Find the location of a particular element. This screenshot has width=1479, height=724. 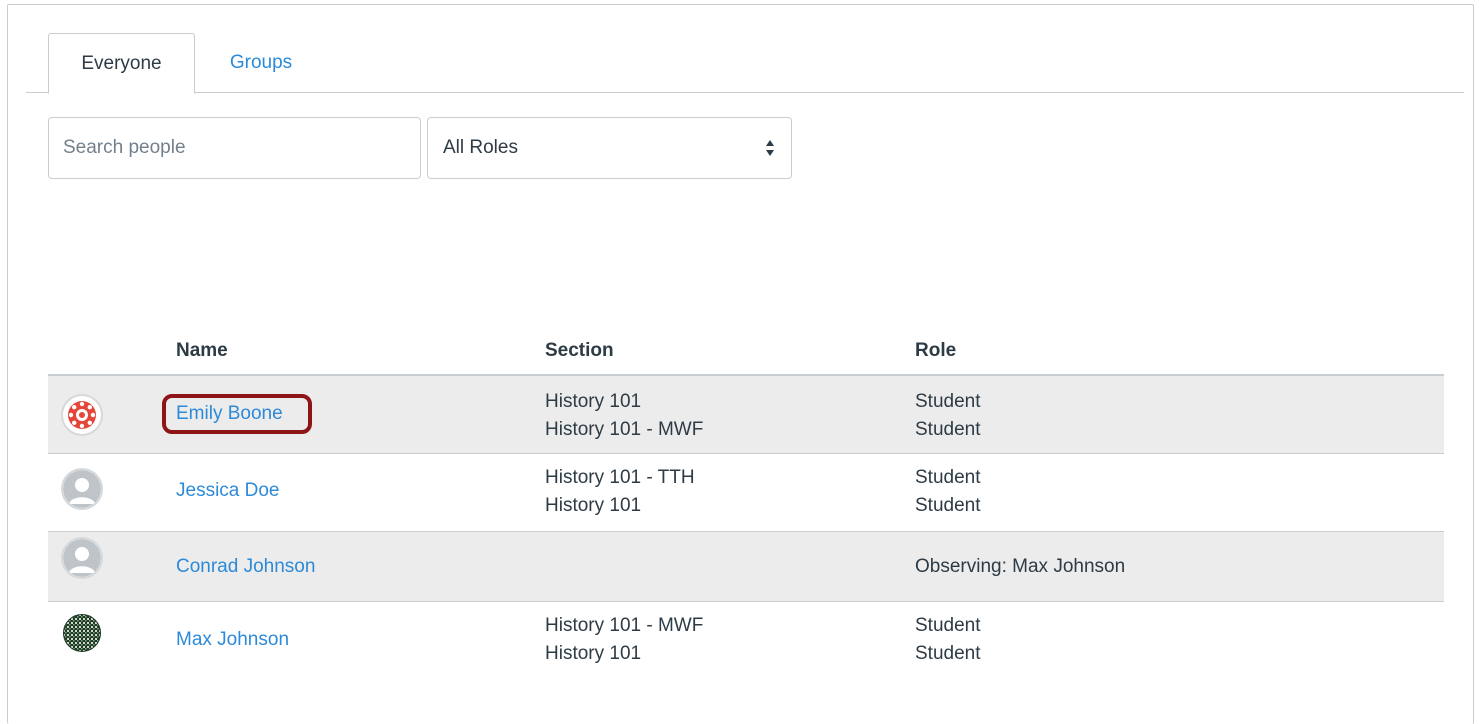

role-cell: Observing: Max Johnson is located at coordinates (1020, 567).